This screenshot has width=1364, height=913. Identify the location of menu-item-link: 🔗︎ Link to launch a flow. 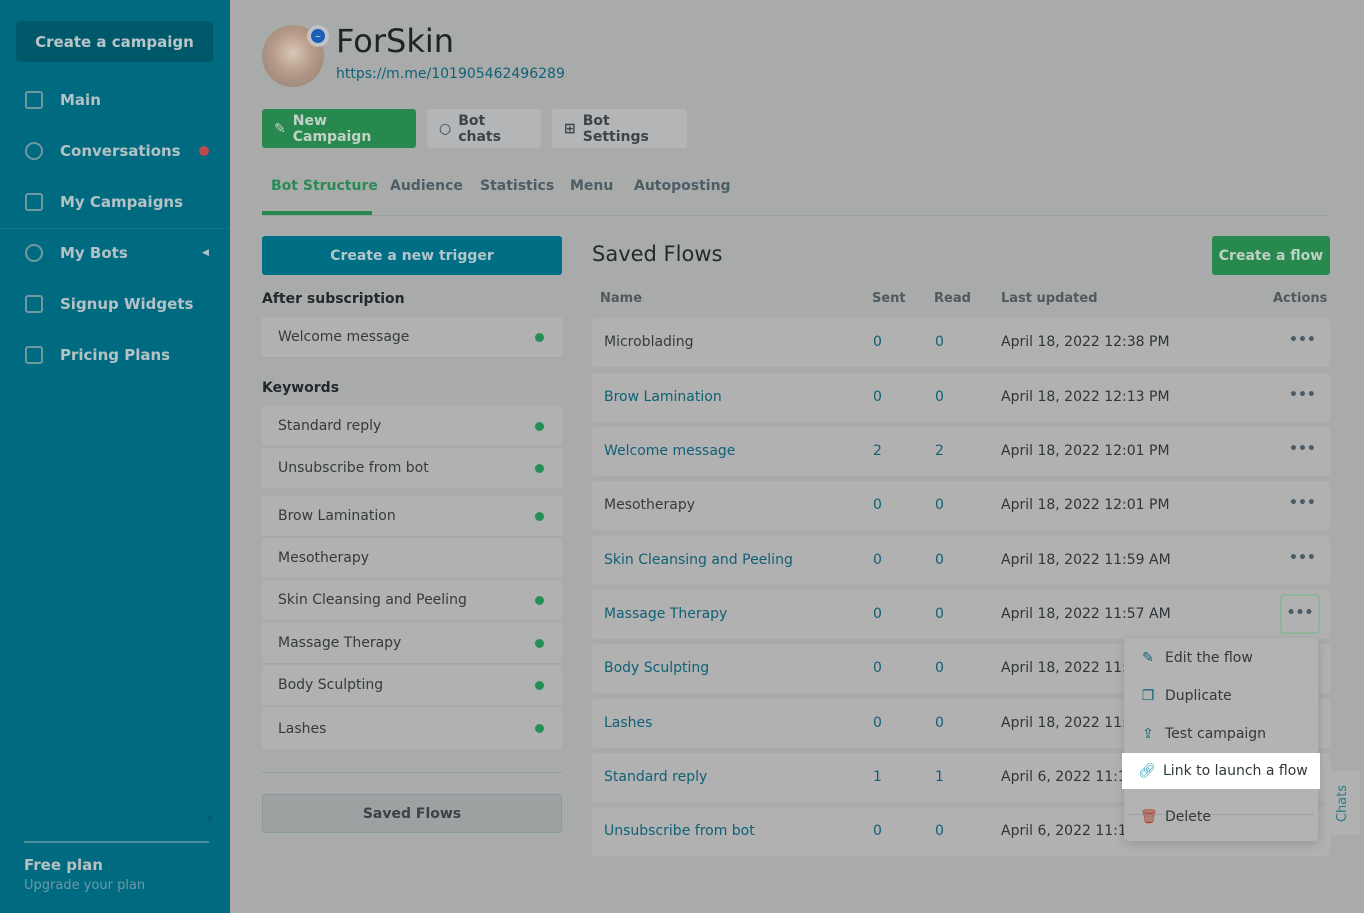
(1221, 771).